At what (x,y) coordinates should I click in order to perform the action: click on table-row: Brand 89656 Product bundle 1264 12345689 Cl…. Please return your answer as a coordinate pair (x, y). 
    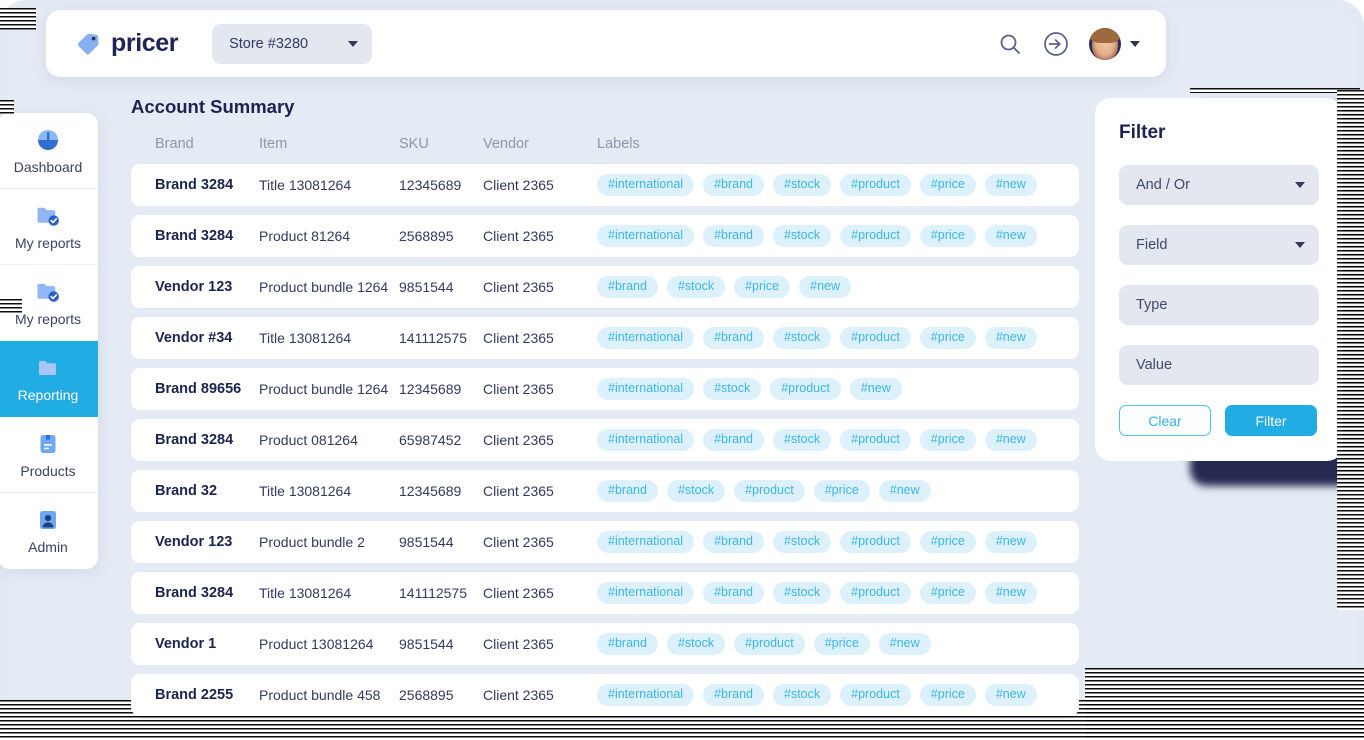
    Looking at the image, I should click on (605, 389).